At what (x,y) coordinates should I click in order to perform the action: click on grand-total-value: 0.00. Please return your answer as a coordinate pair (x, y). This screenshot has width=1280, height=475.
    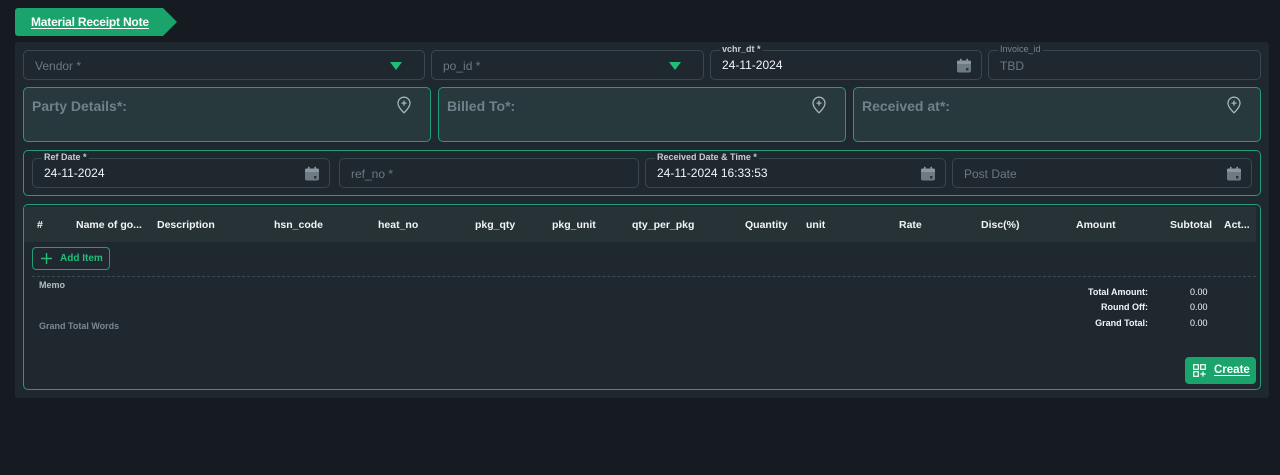
    Looking at the image, I should click on (1199, 323).